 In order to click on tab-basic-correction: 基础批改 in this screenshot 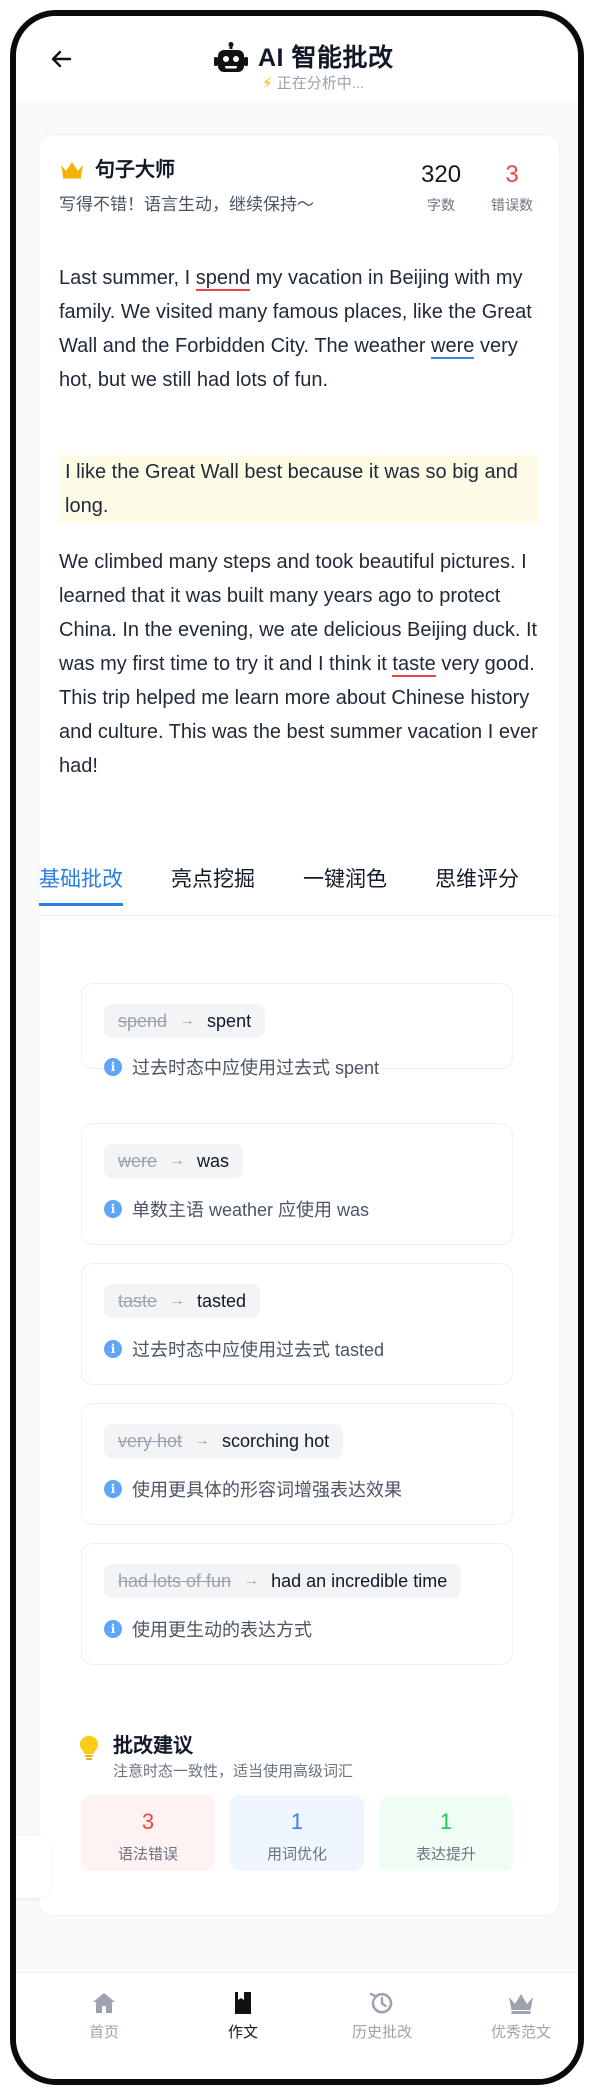, I will do `click(81, 884)`.